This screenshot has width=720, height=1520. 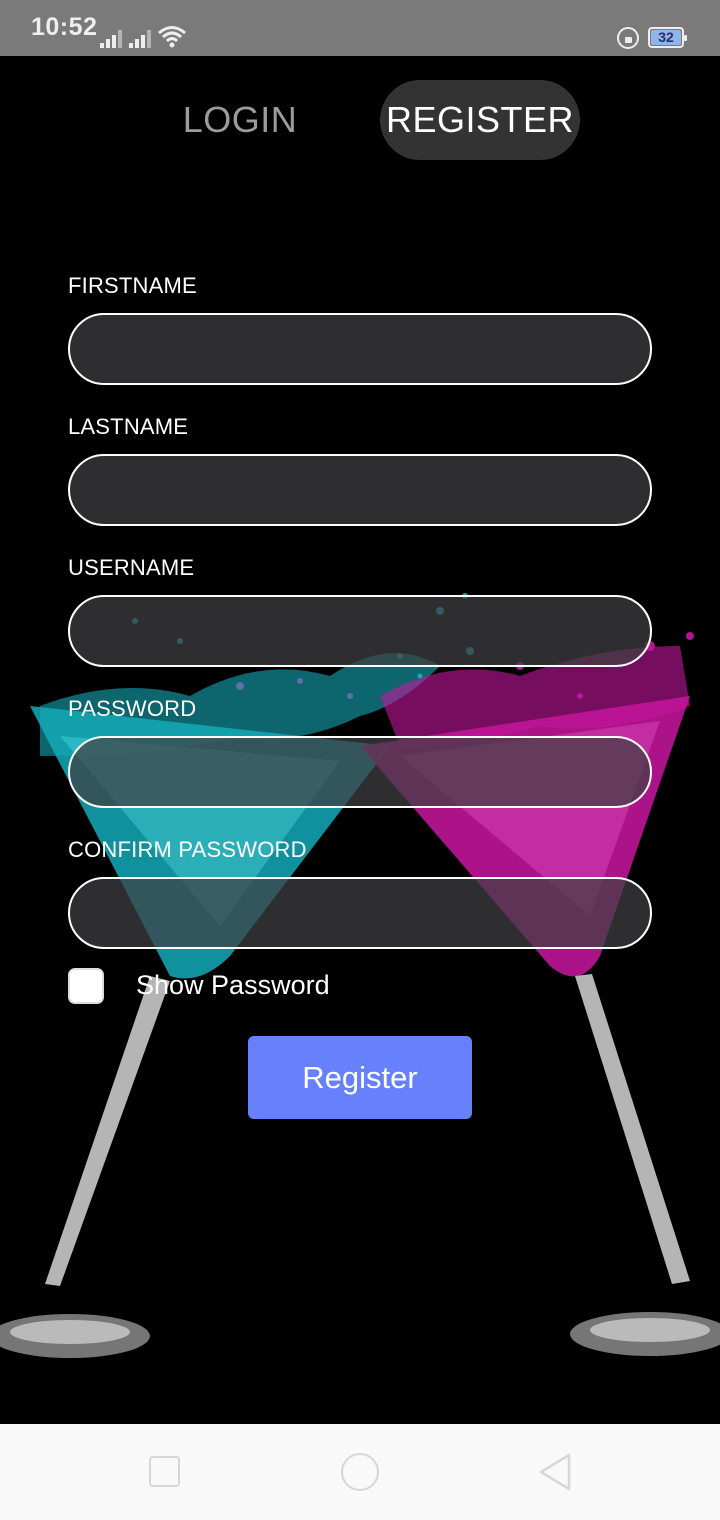 I want to click on show-password-checkbox, so click(x=86, y=986).